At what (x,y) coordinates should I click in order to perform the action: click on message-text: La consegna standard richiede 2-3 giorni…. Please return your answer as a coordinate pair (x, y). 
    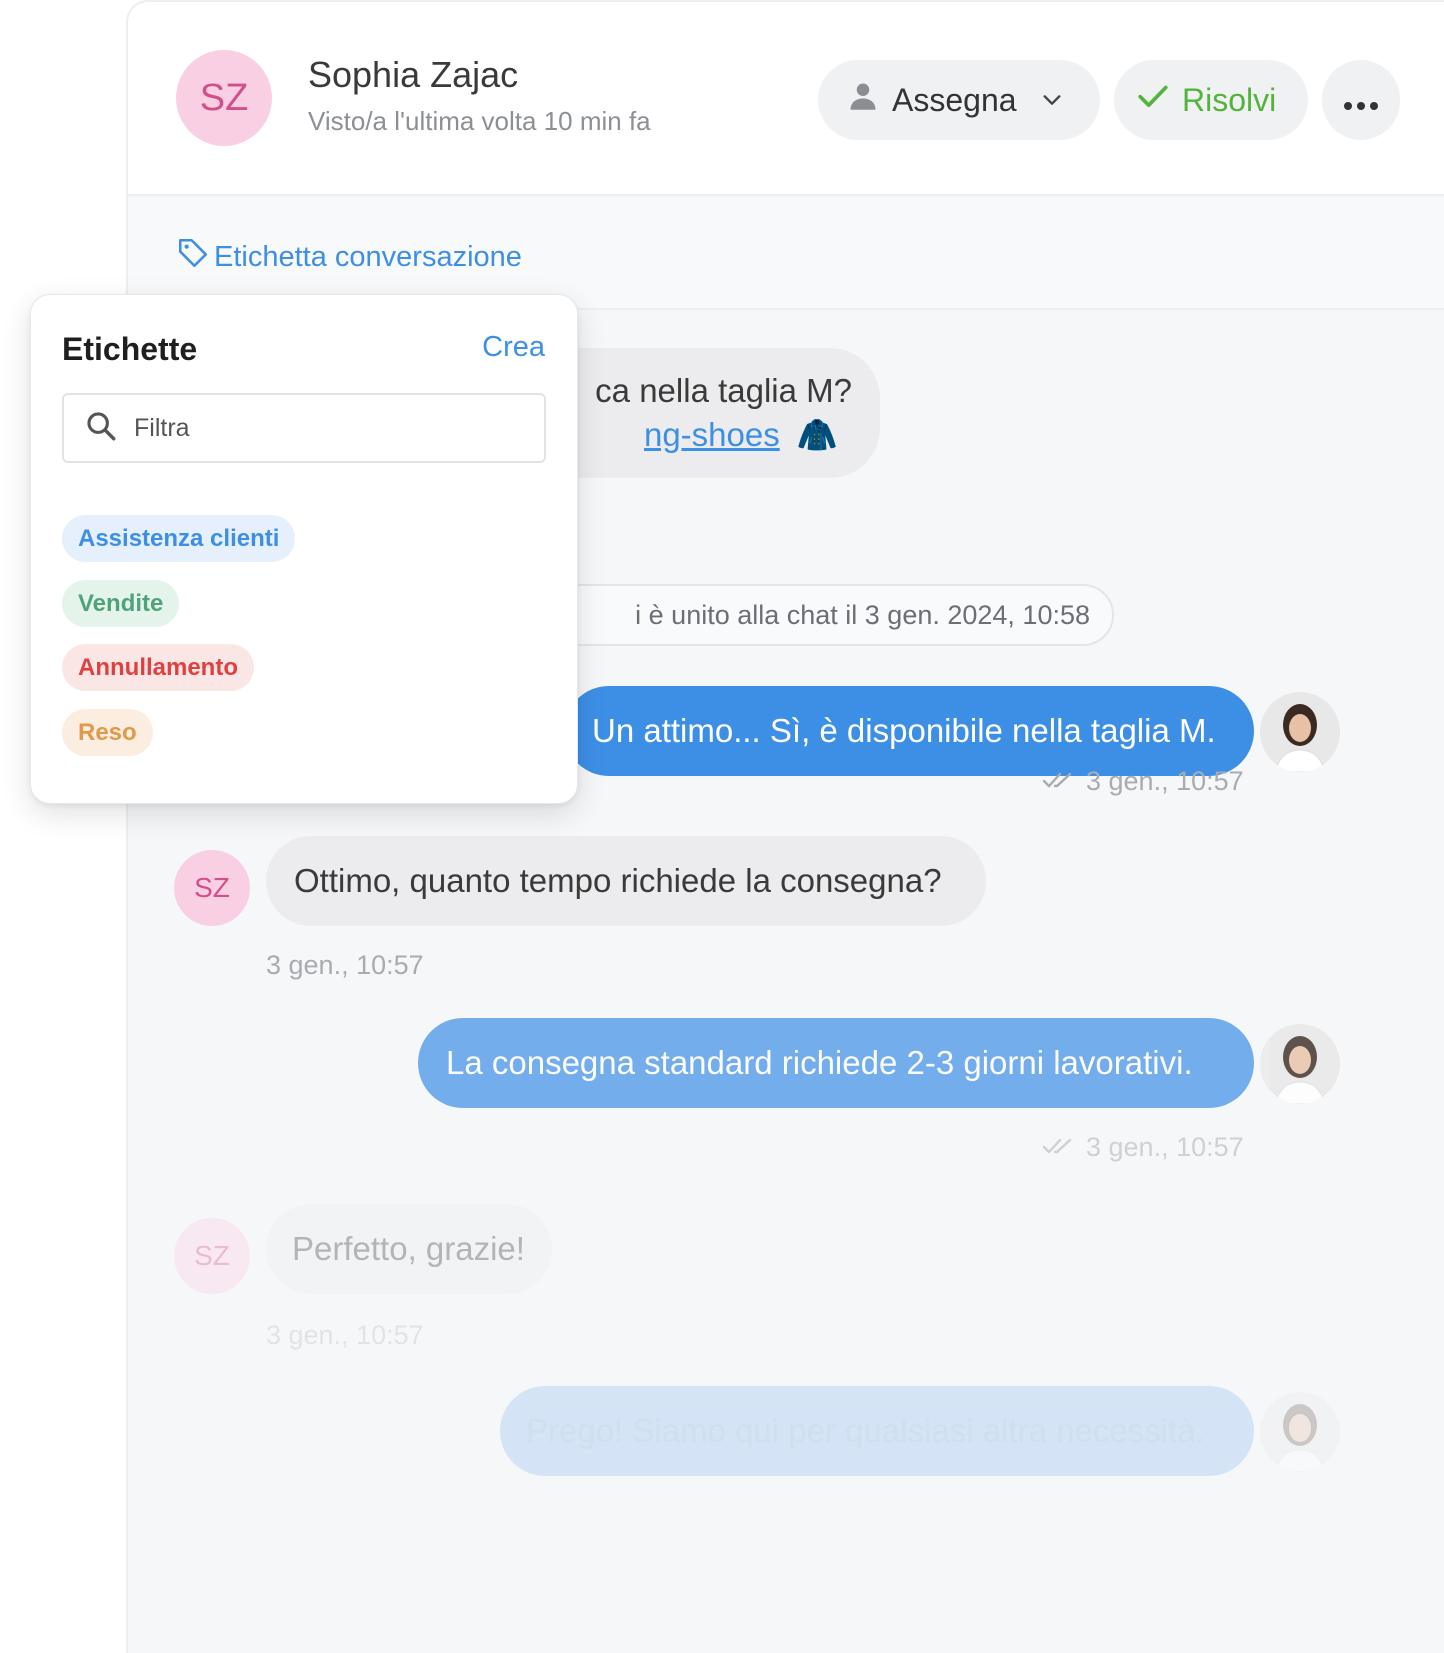
    Looking at the image, I should click on (819, 1062).